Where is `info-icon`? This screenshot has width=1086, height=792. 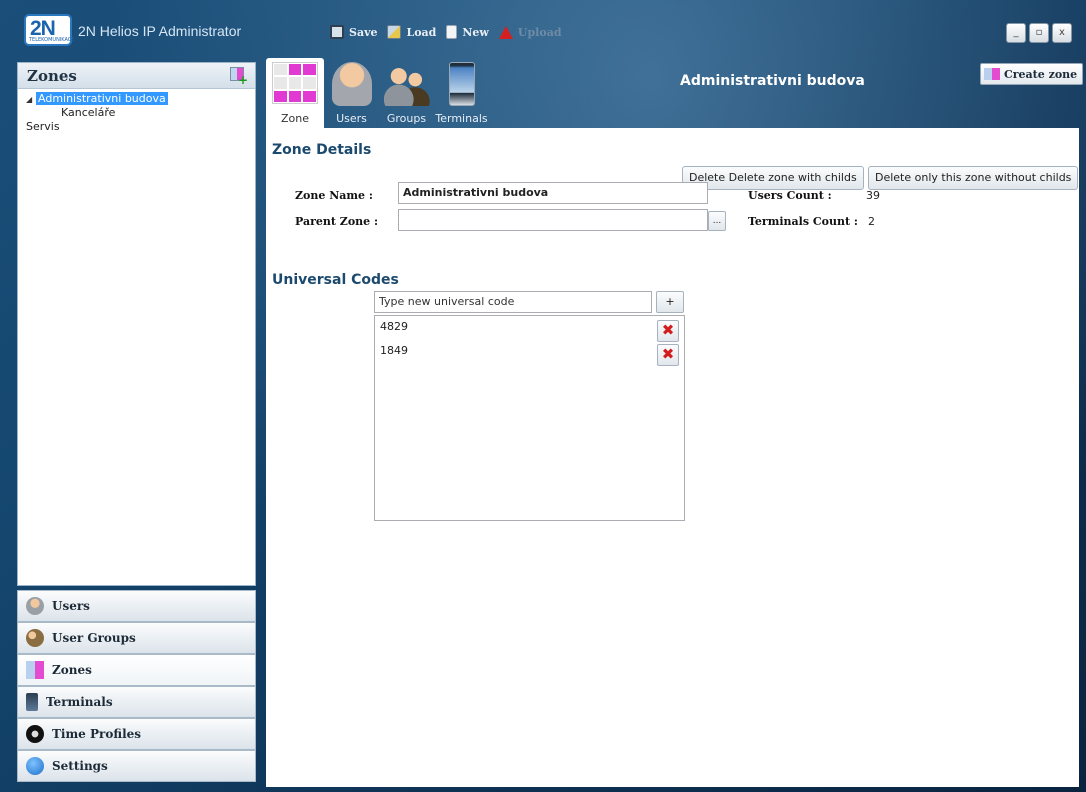 info-icon is located at coordinates (35, 766).